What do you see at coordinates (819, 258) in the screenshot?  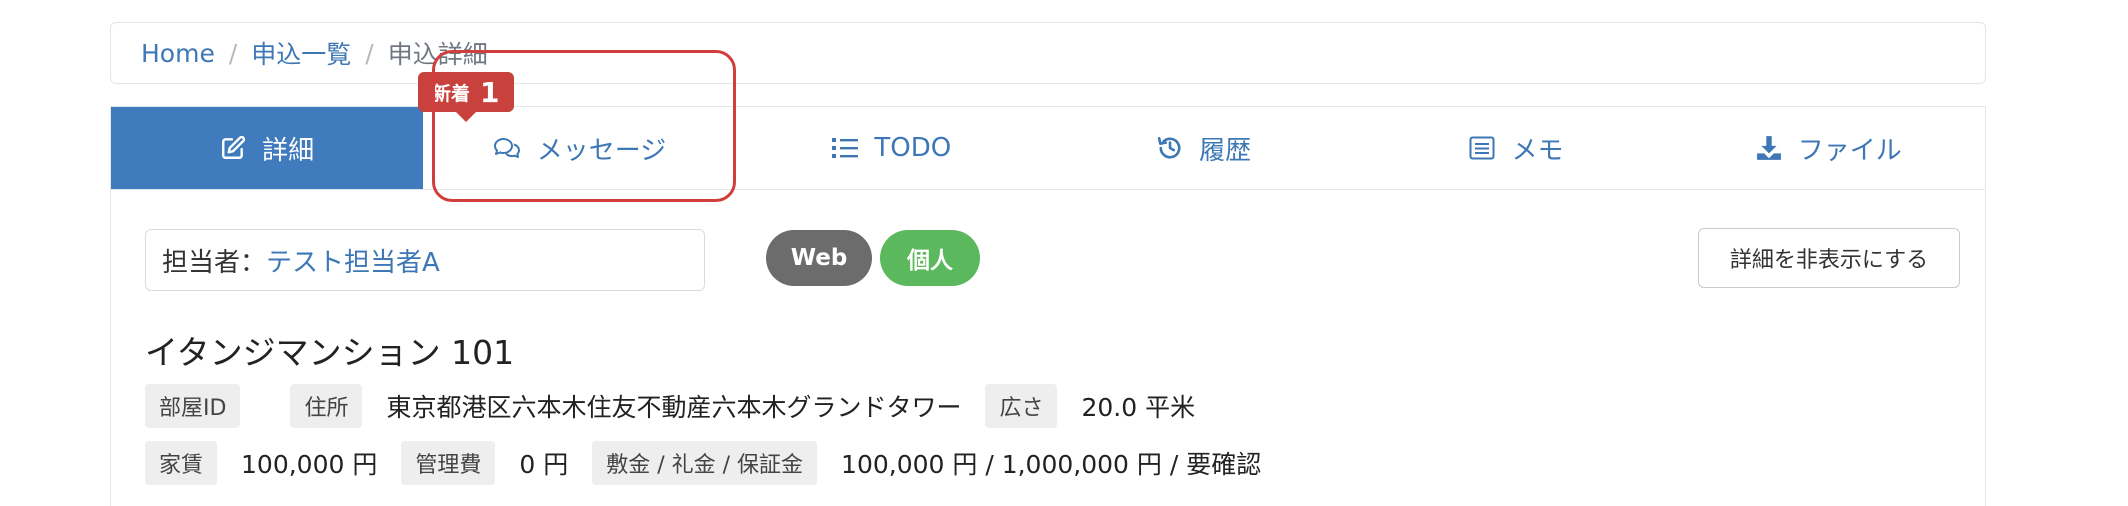 I see `channel-tag-web: Web` at bounding box center [819, 258].